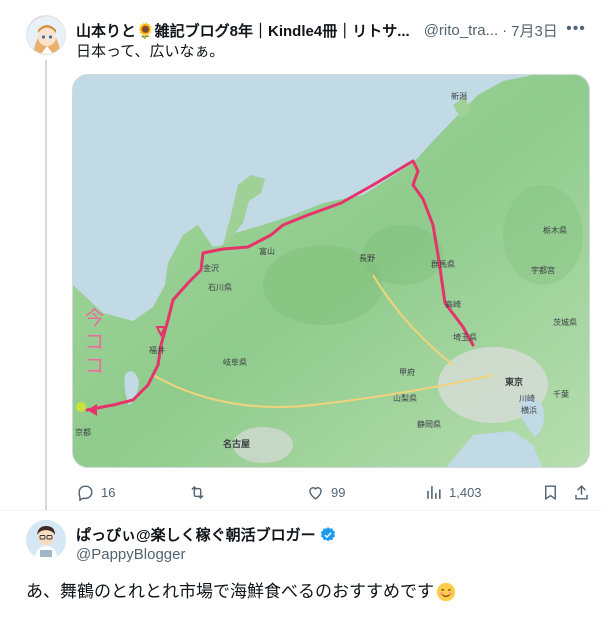 The height and width of the screenshot is (620, 602). What do you see at coordinates (157, 350) in the screenshot?
I see `map-label-fukui: 福井` at bounding box center [157, 350].